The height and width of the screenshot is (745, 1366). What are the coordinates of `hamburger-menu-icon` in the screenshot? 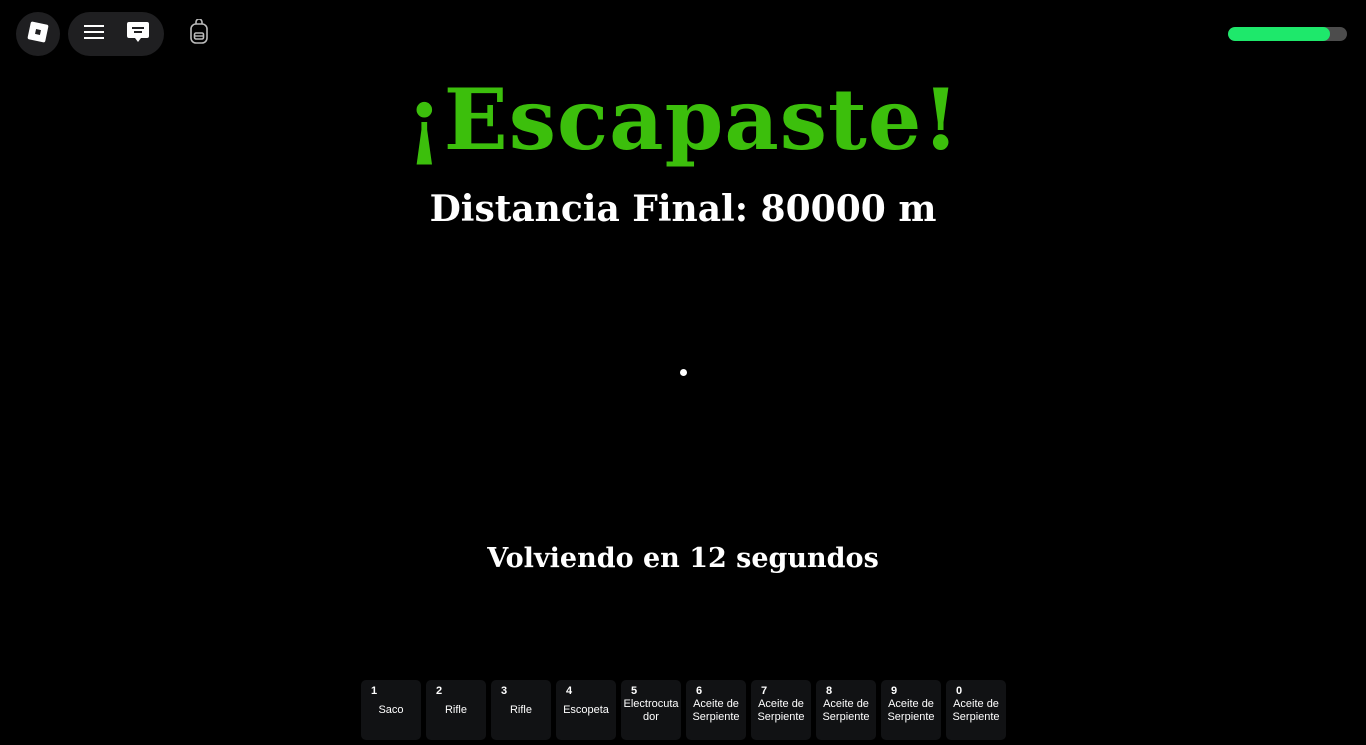 It's located at (94, 34).